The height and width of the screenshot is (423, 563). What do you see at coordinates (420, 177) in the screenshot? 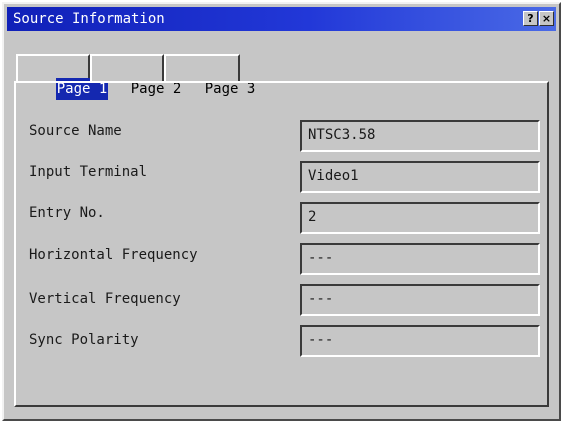
I see `input-terminal-field: Video1` at bounding box center [420, 177].